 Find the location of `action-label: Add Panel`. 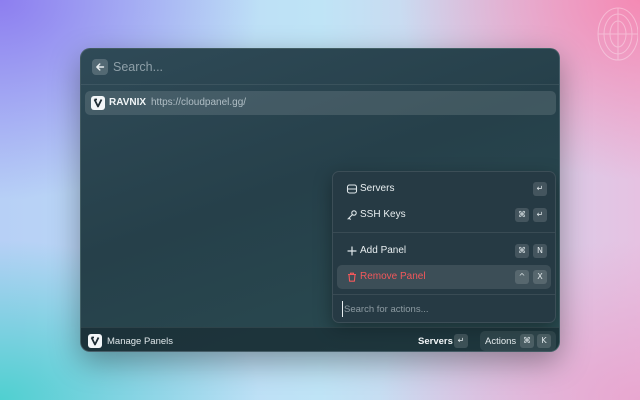

action-label: Add Panel is located at coordinates (383, 250).